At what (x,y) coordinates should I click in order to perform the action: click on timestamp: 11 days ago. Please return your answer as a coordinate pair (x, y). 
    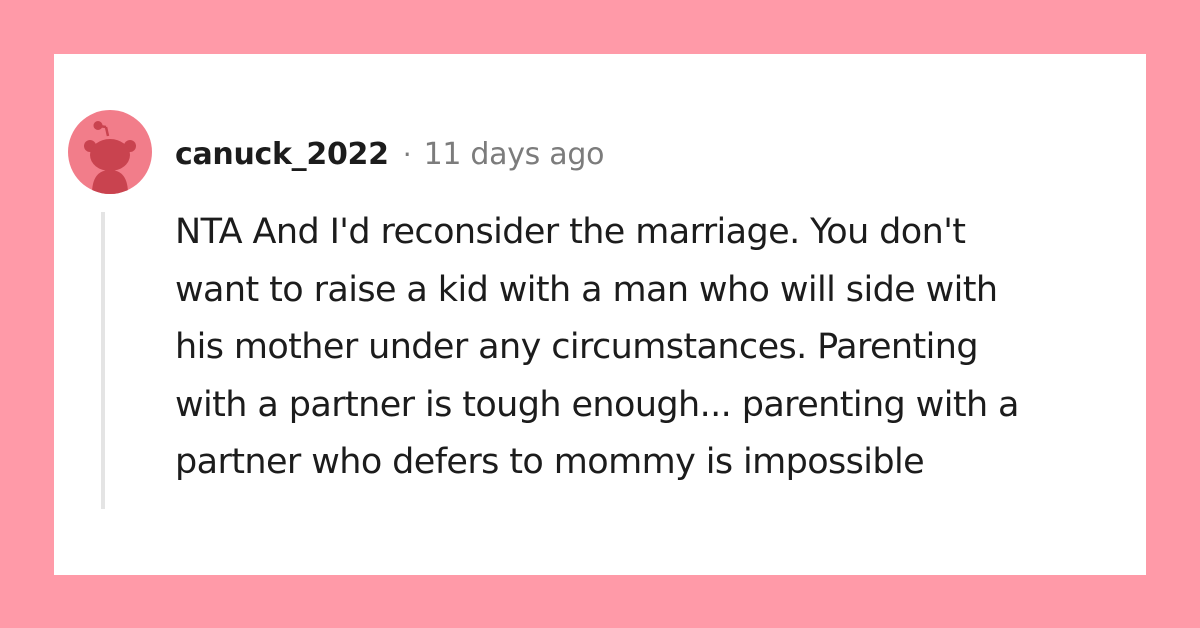
    Looking at the image, I should click on (514, 154).